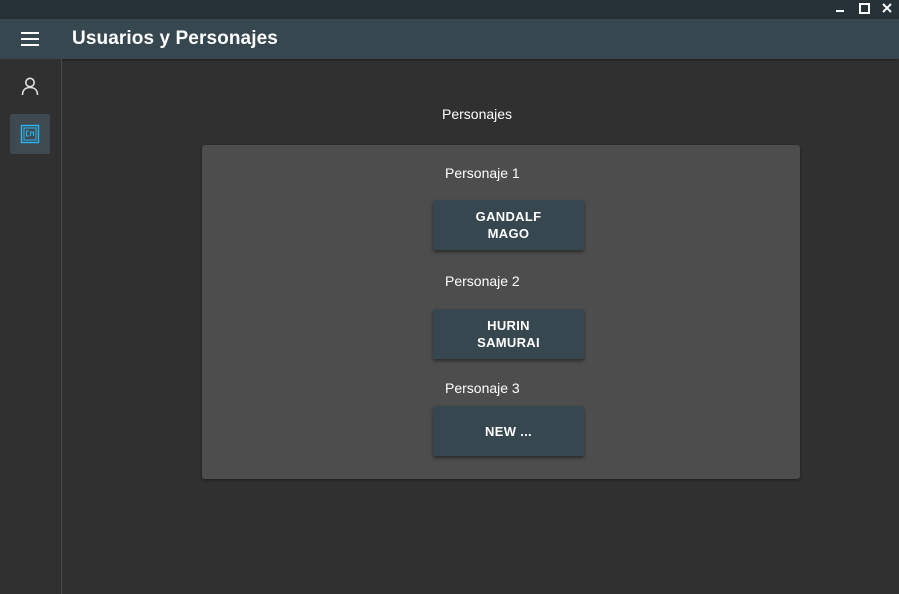  Describe the element at coordinates (508, 216) in the screenshot. I see `character-1-name: GANDALF` at that location.